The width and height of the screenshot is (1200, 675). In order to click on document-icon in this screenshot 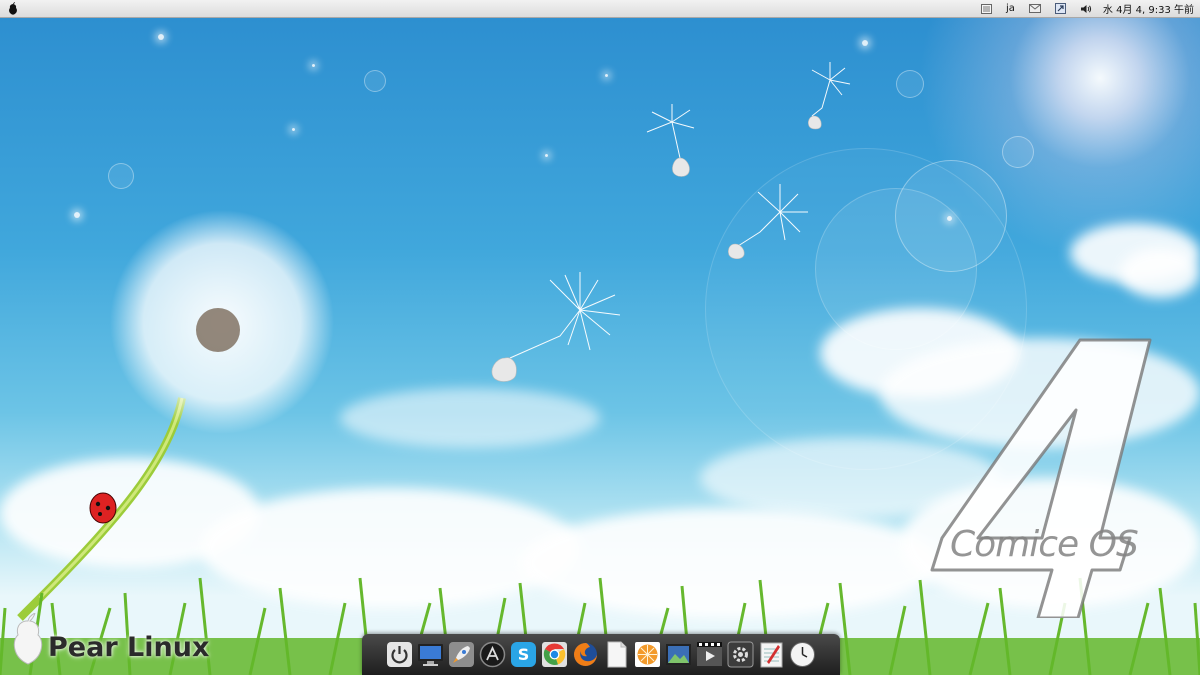, I will do `click(617, 654)`.